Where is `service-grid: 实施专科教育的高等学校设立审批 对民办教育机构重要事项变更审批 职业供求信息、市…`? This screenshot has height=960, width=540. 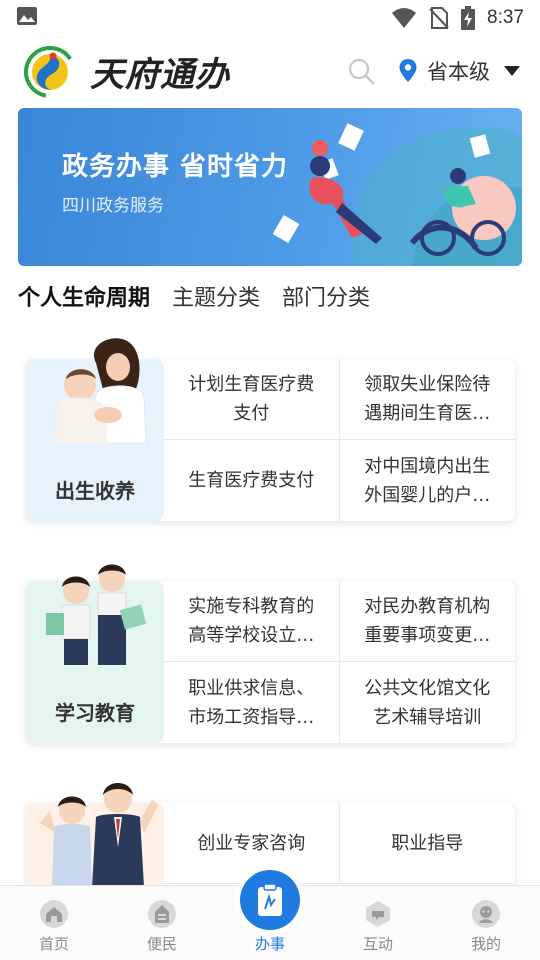 service-grid: 实施专科教育的高等学校设立审批 对民办教育机构重要事项变更审批 职业供求信息、市… is located at coordinates (339, 662).